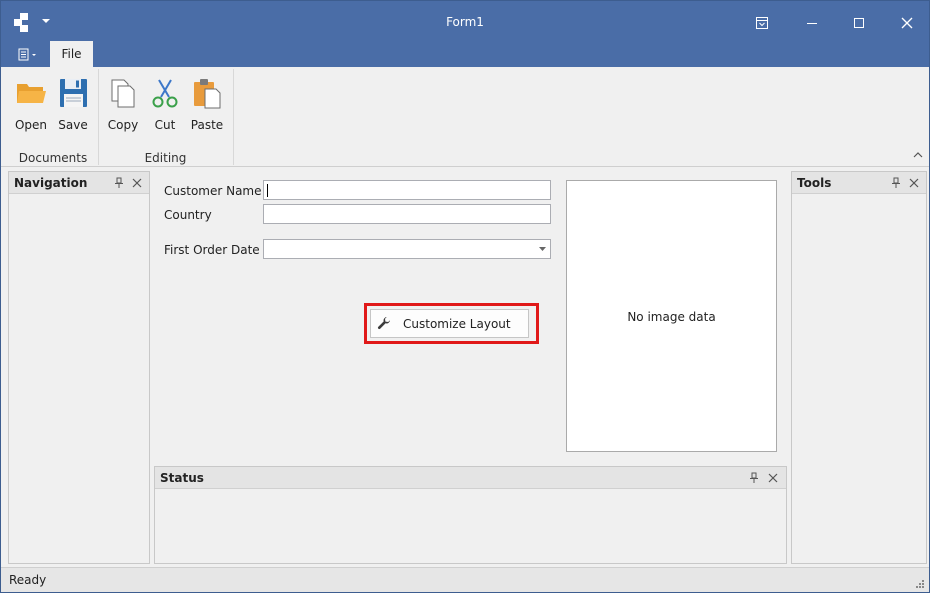 The height and width of the screenshot is (593, 930). Describe the element at coordinates (73, 125) in the screenshot. I see `save-label: Save` at that location.